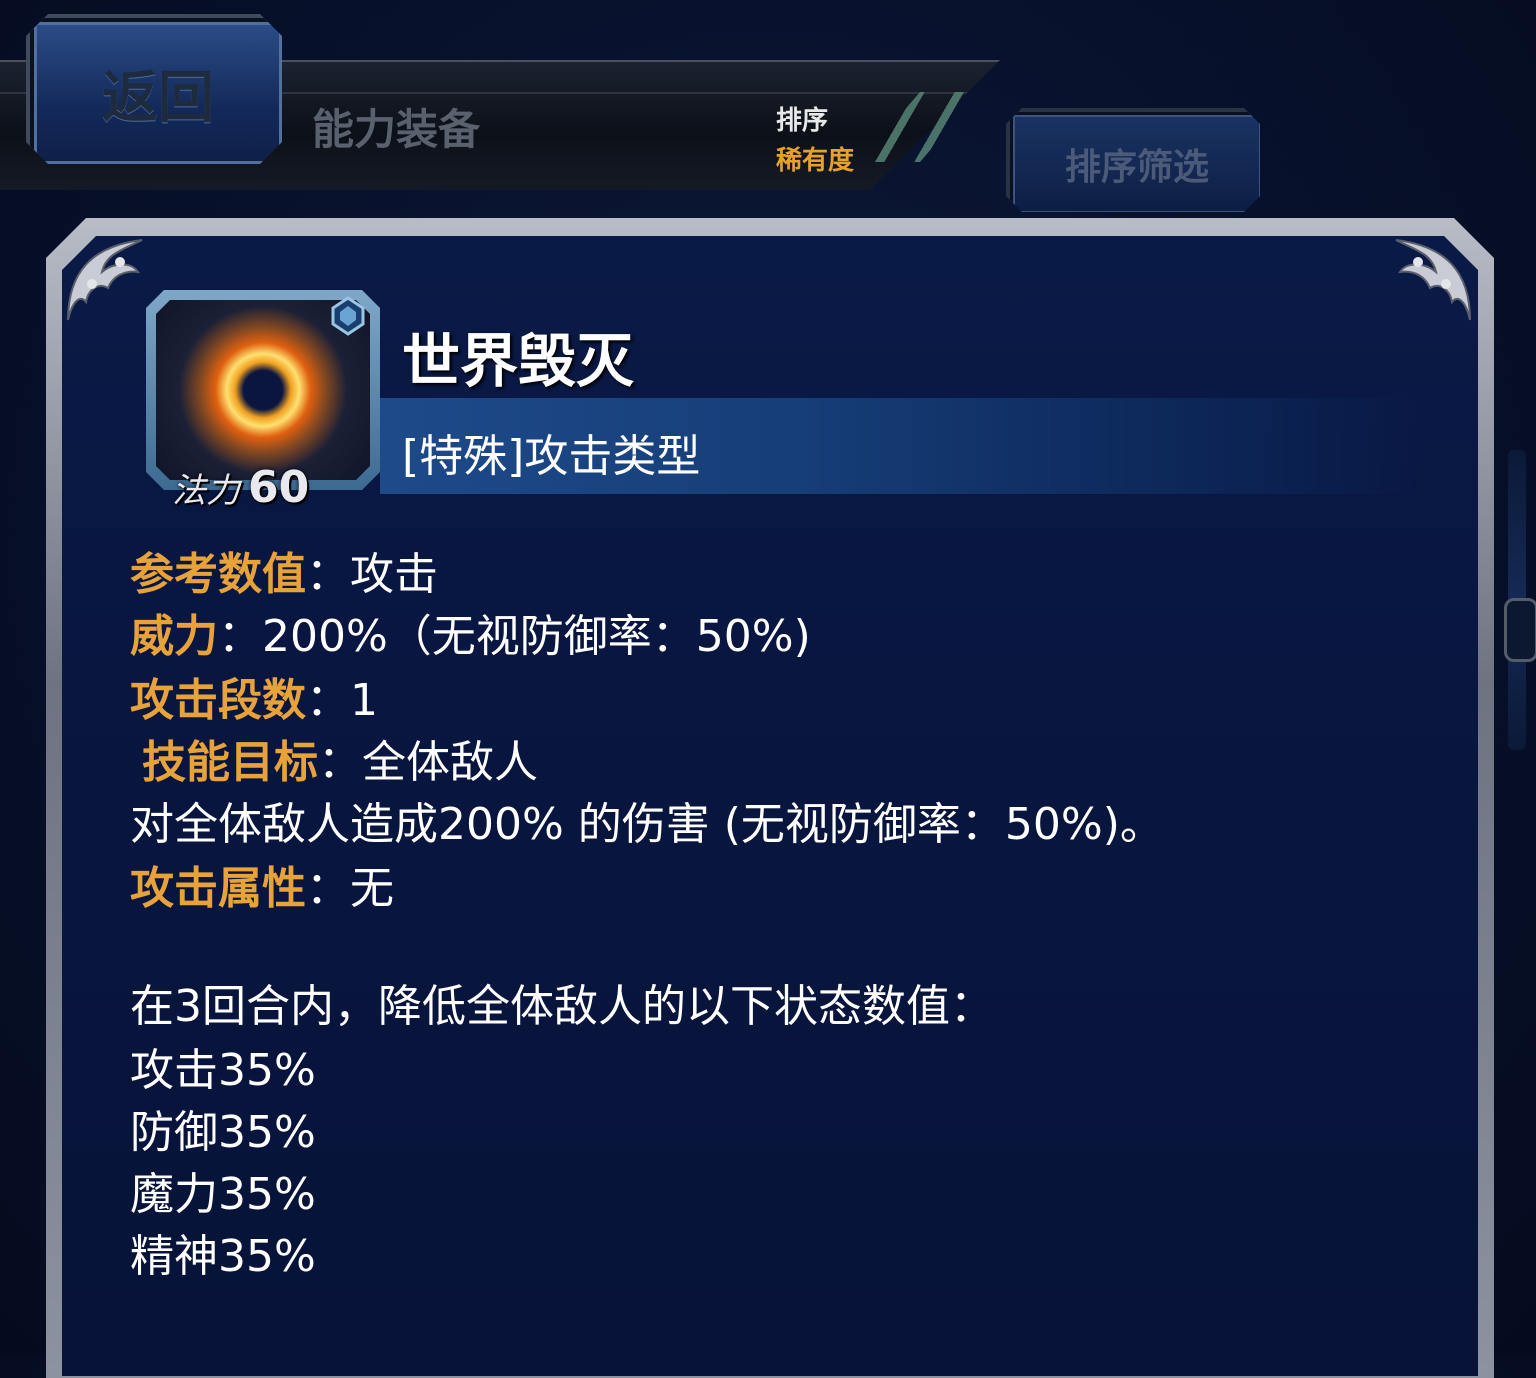 The image size is (1536, 1378). Describe the element at coordinates (551, 456) in the screenshot. I see `skill-type: [特殊]攻击类型` at that location.